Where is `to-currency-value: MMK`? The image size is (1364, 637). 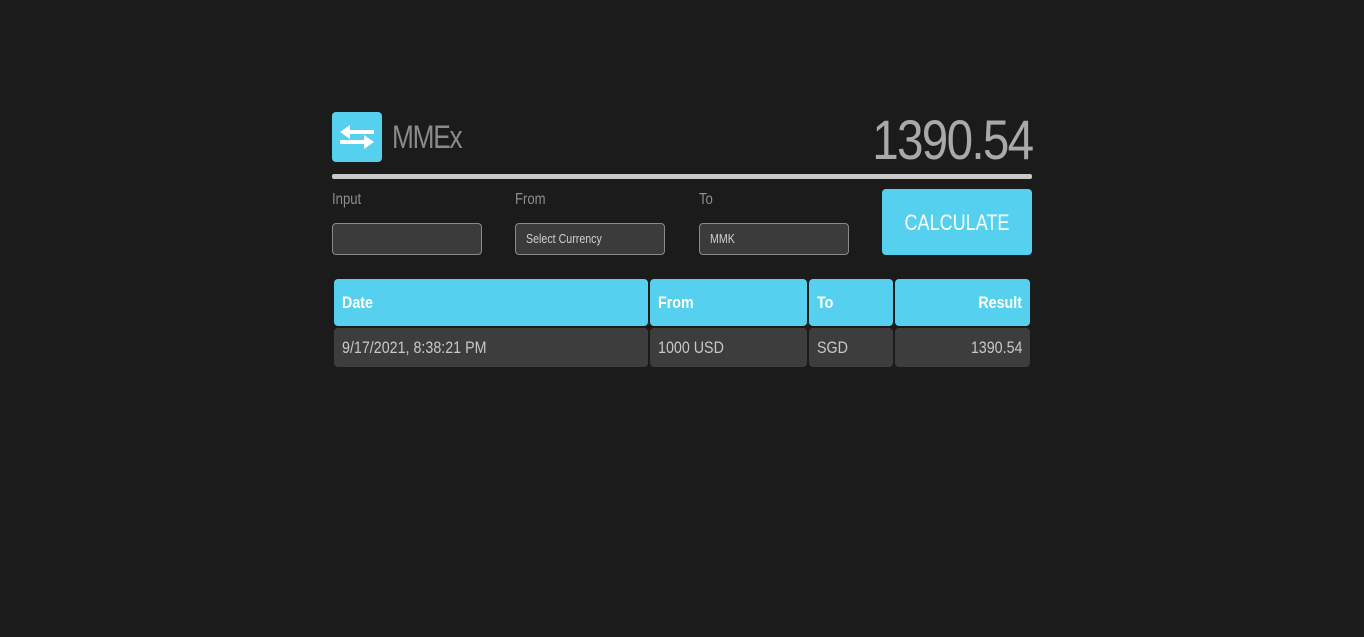 to-currency-value: MMK is located at coordinates (722, 238).